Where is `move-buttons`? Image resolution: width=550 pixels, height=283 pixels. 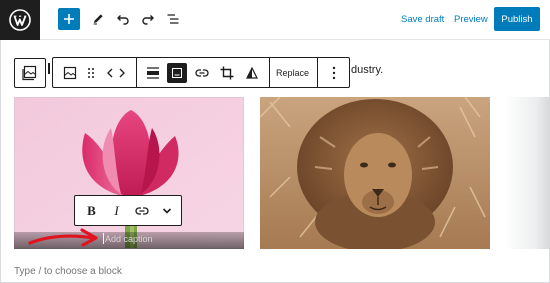 move-buttons is located at coordinates (116, 72).